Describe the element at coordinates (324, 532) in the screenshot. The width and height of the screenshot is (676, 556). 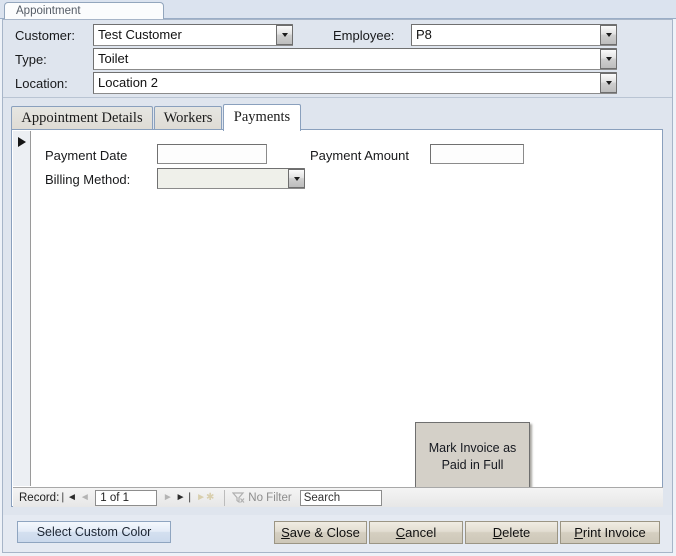
I see `save-label-rest: ave & Close` at that location.